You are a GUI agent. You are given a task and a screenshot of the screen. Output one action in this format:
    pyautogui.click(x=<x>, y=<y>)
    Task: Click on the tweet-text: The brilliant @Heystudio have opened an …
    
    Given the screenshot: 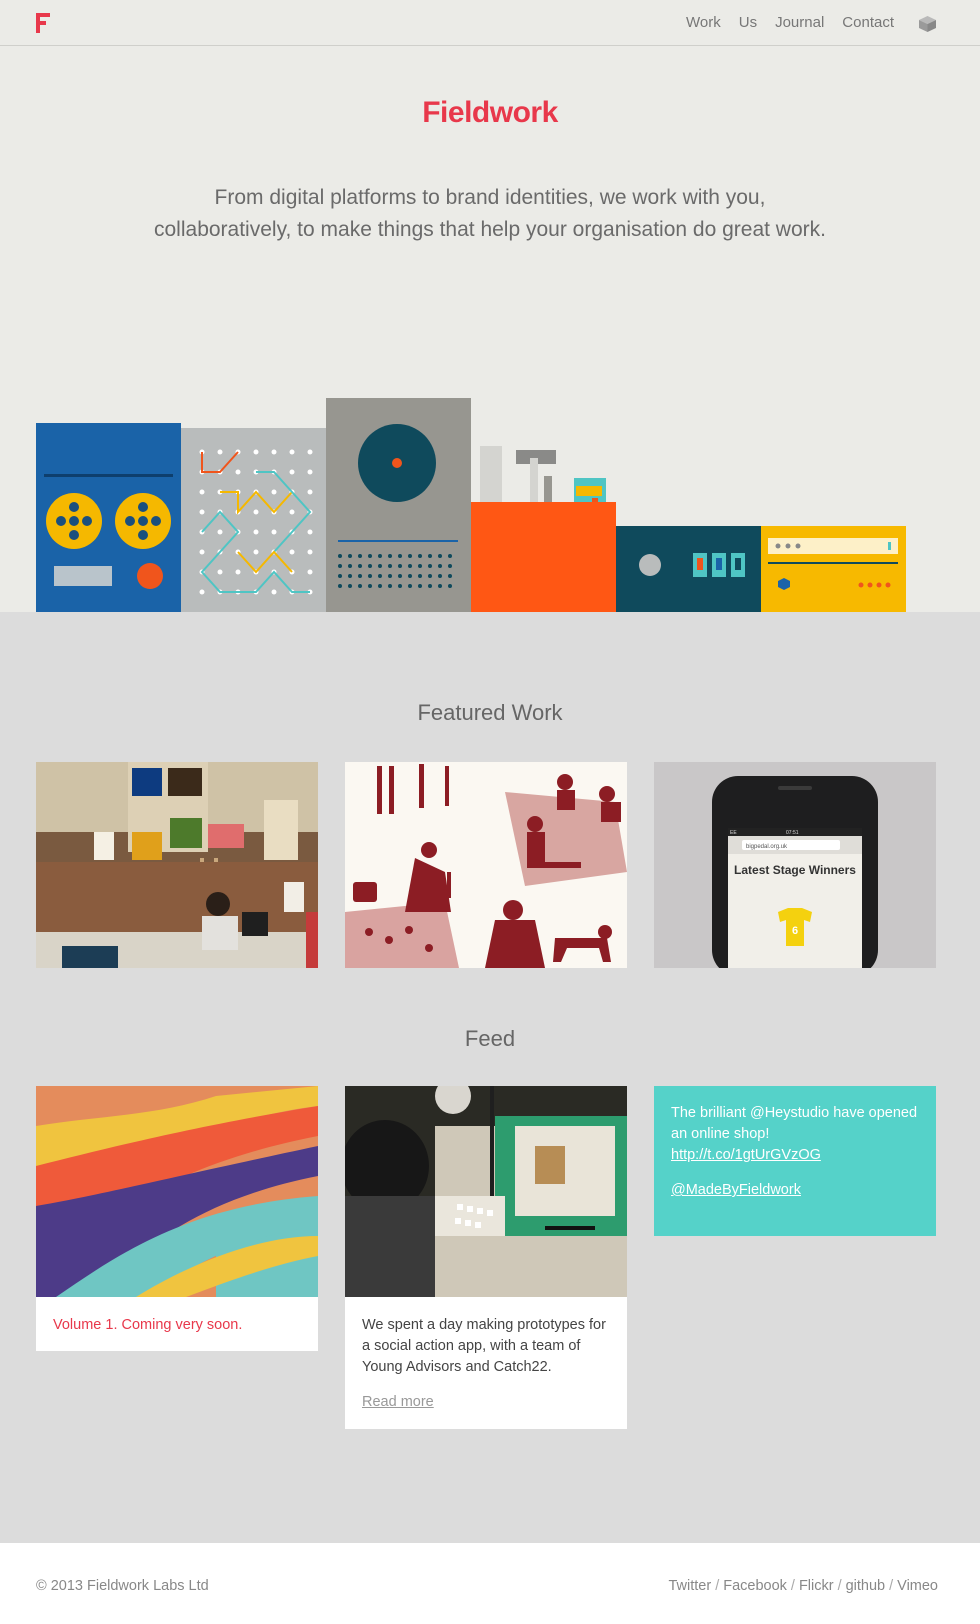 What is the action you would take?
    pyautogui.click(x=794, y=1123)
    